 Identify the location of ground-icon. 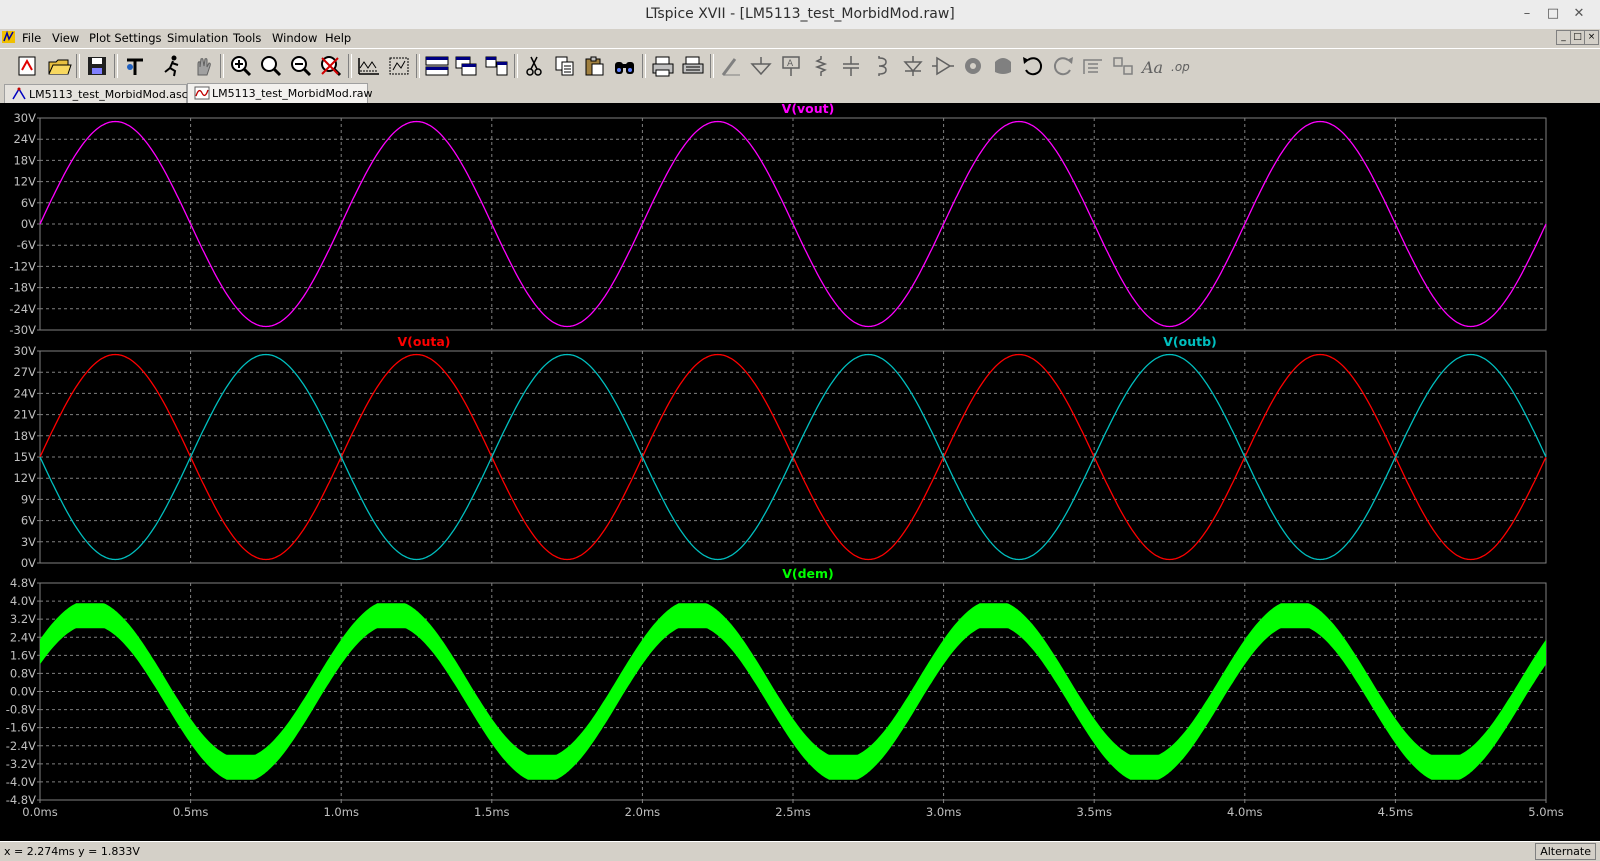
(761, 66).